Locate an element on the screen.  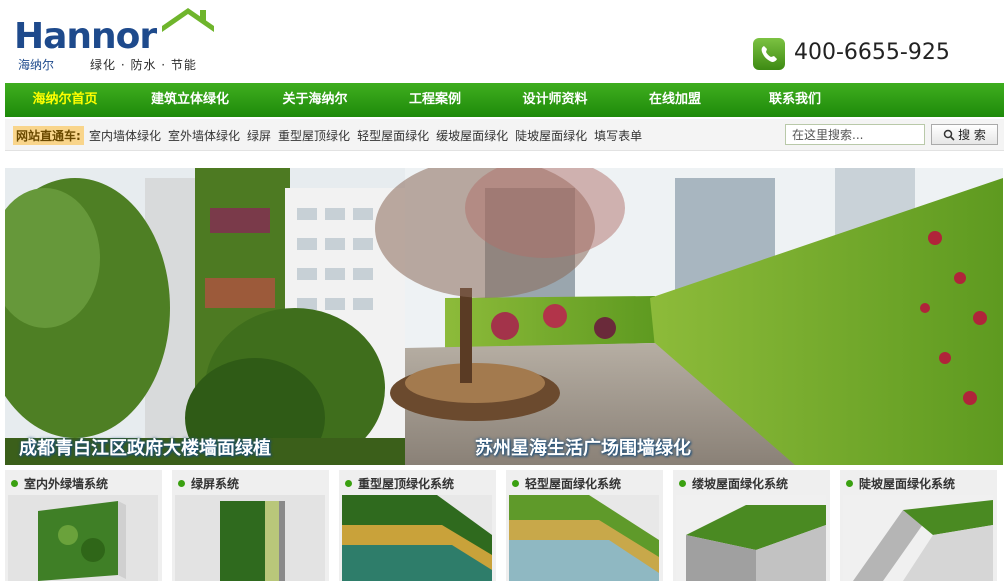
nav-item-building-greening: 建筑立体绿化 is located at coordinates (190, 100).